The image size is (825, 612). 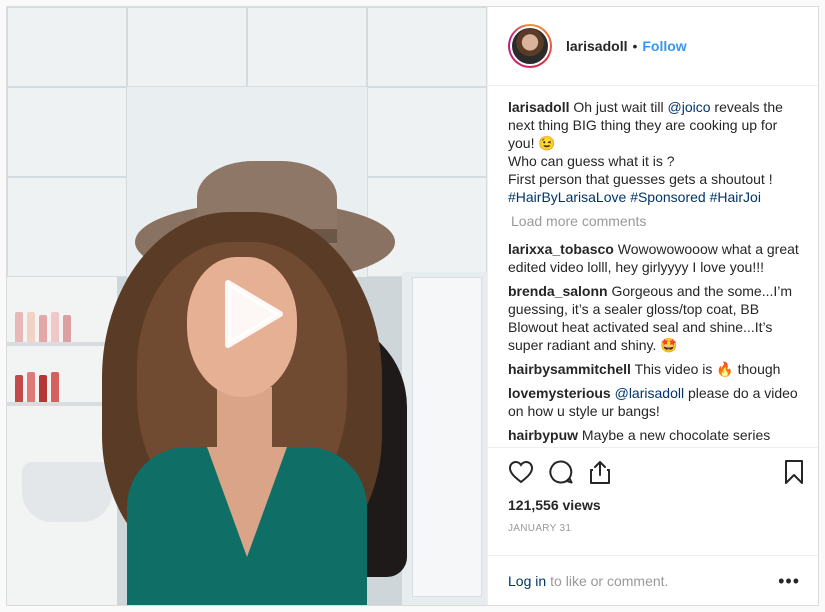 What do you see at coordinates (547, 143) in the screenshot?
I see `wink-emoji: 😉` at bounding box center [547, 143].